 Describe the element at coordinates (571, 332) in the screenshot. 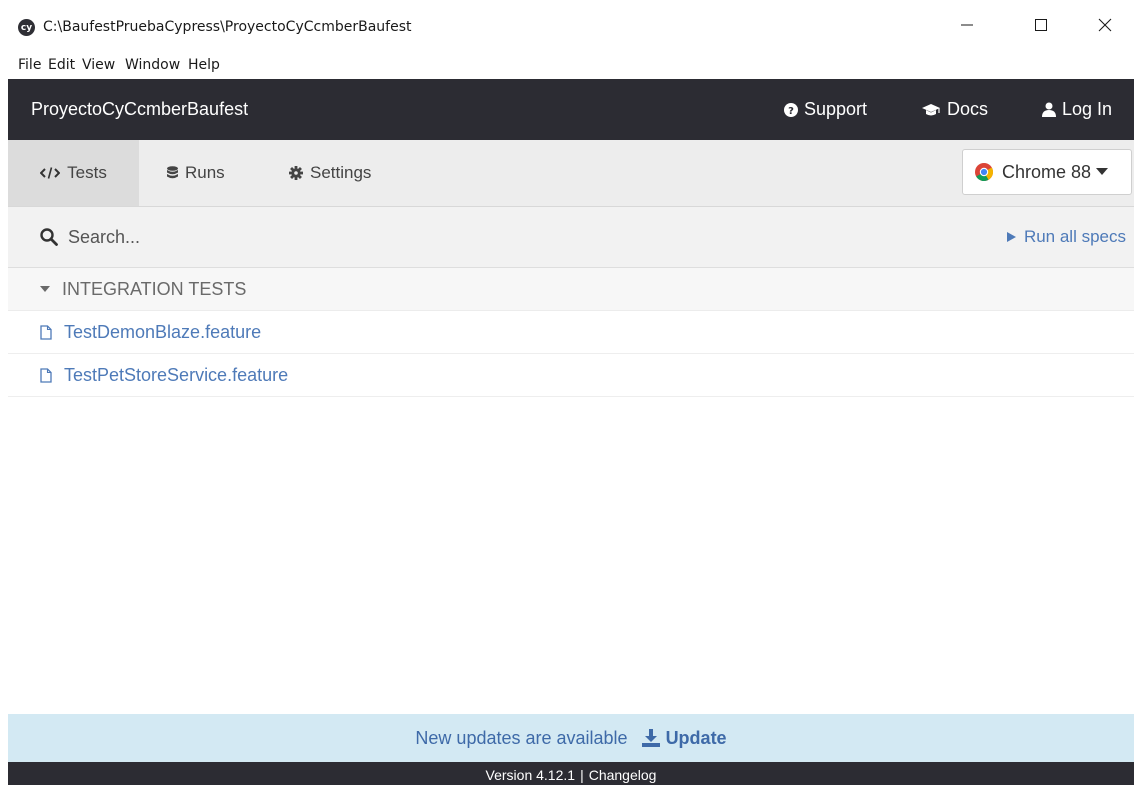

I see `spec-file-item: TestDemonBlaze.feature` at that location.